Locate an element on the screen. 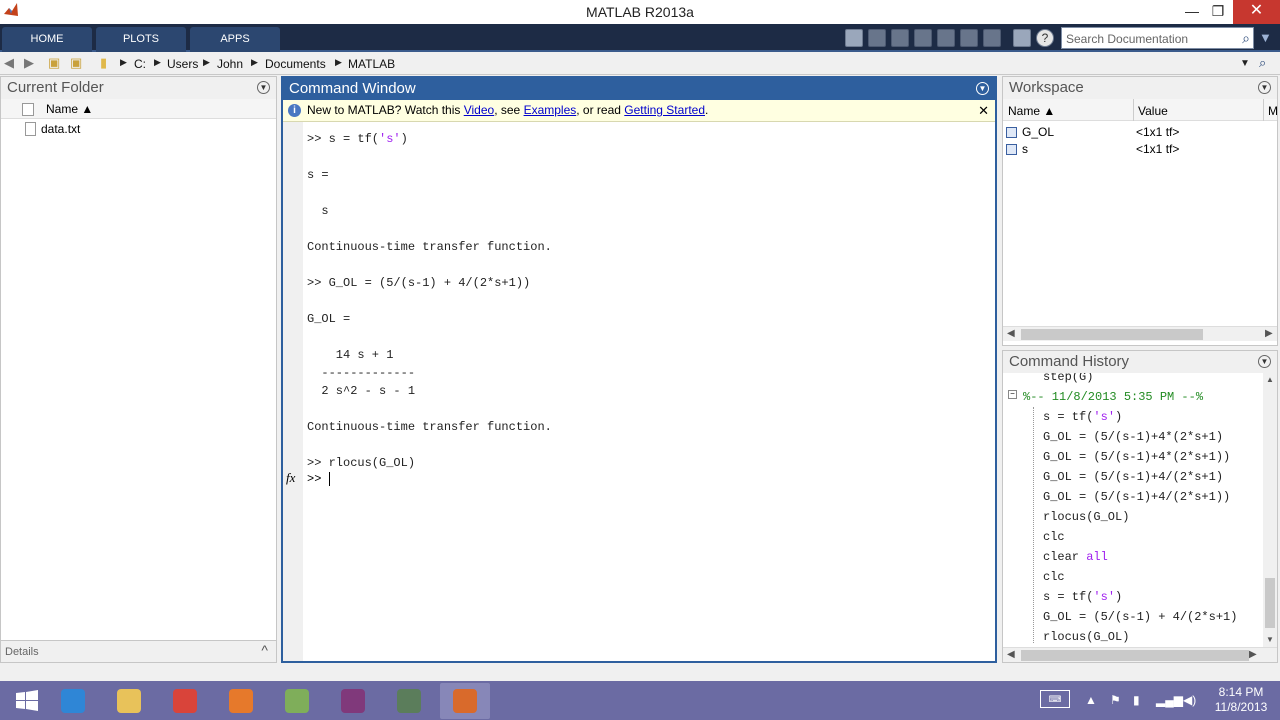 This screenshot has width=1280, height=720. copy-icon is located at coordinates (923, 38).